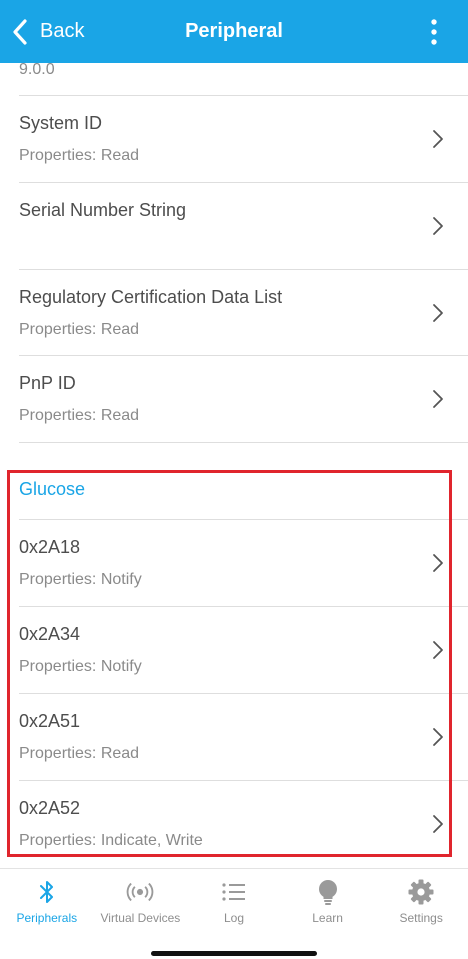  I want to click on characteristic-title: 0x2A34, so click(50, 634).